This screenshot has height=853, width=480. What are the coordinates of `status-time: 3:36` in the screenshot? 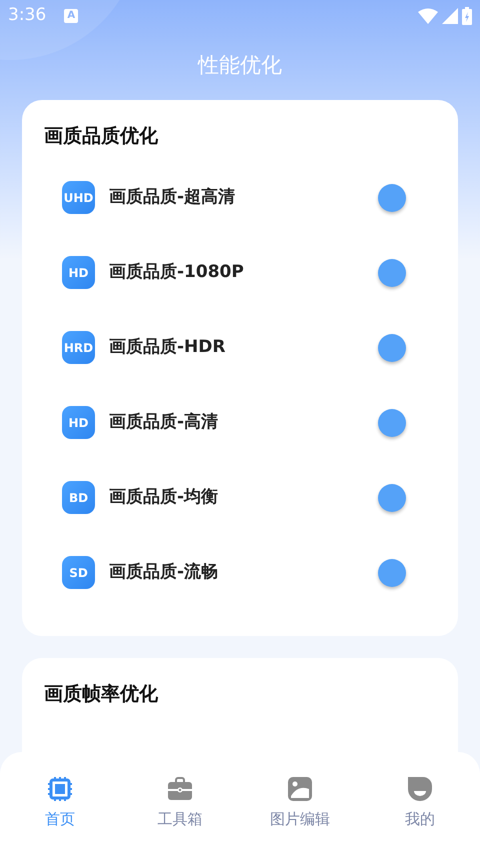 It's located at (27, 16).